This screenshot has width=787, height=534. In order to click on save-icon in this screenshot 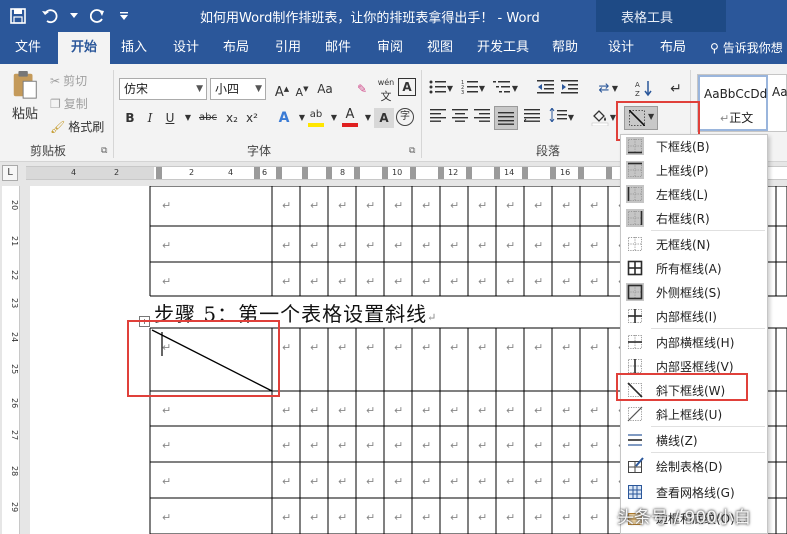, I will do `click(18, 16)`.